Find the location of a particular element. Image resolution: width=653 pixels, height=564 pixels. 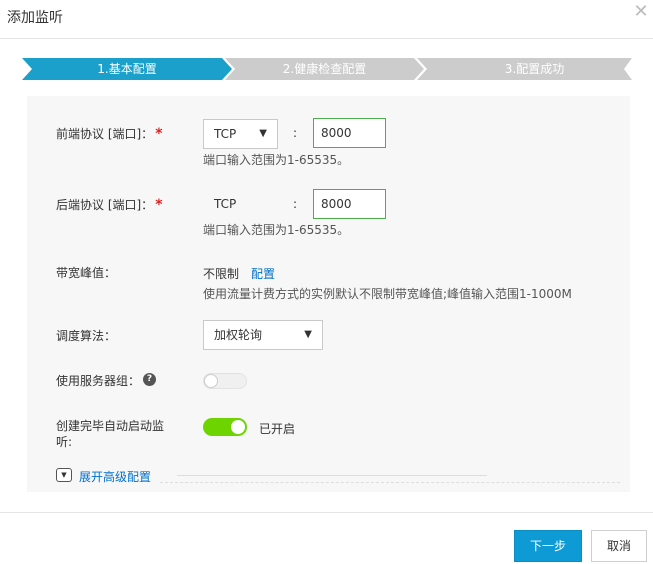

dialog-title: 添加监听 is located at coordinates (35, 18).